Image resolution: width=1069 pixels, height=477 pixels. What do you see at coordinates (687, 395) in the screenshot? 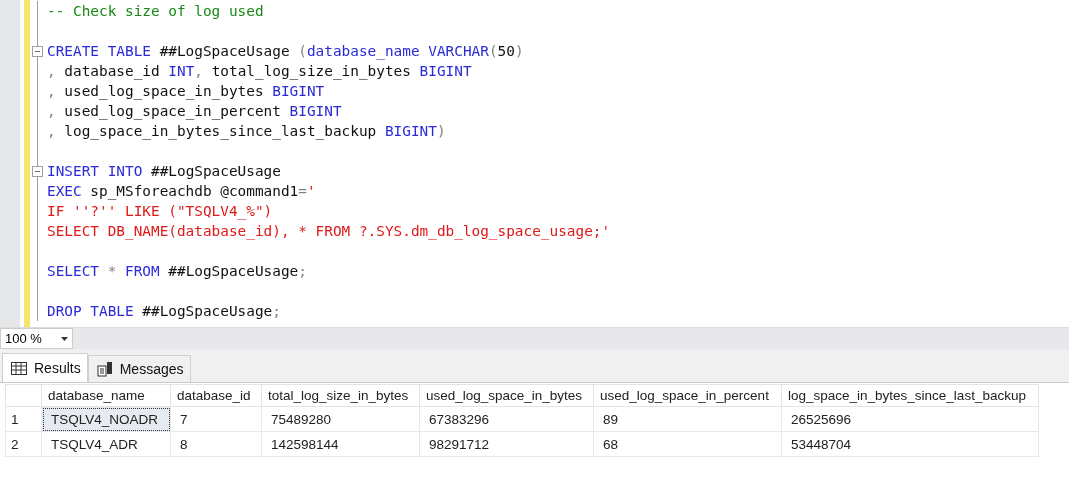
I see `column-header: used_log_space_in_percent` at bounding box center [687, 395].